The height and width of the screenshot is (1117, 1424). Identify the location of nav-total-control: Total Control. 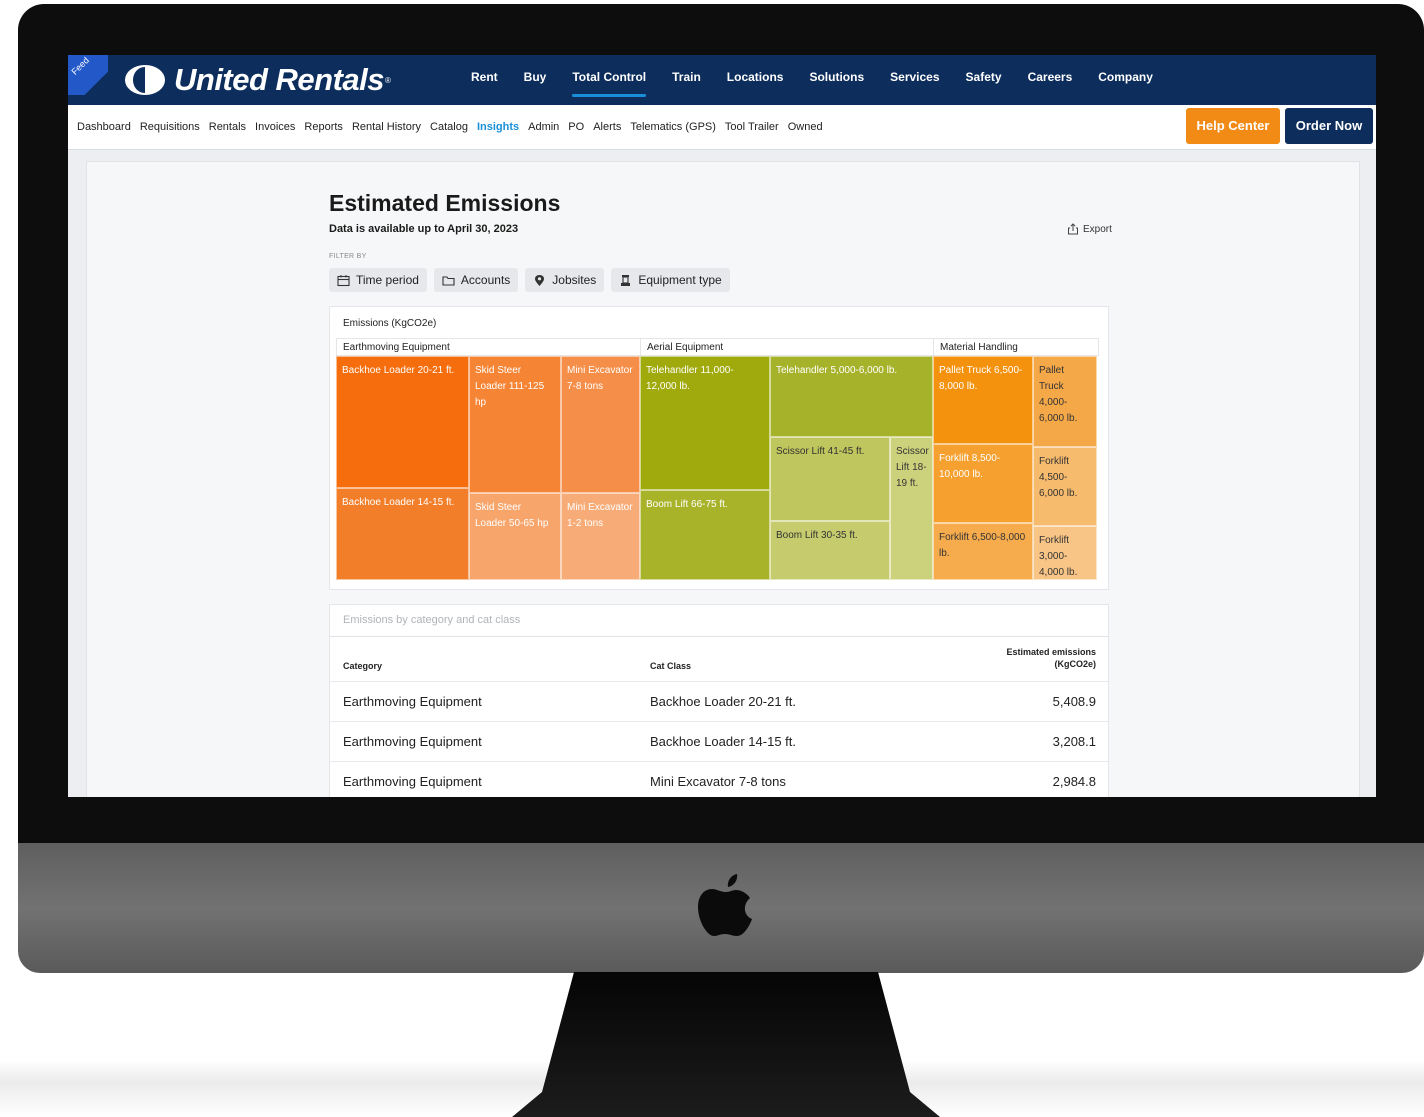
(609, 80).